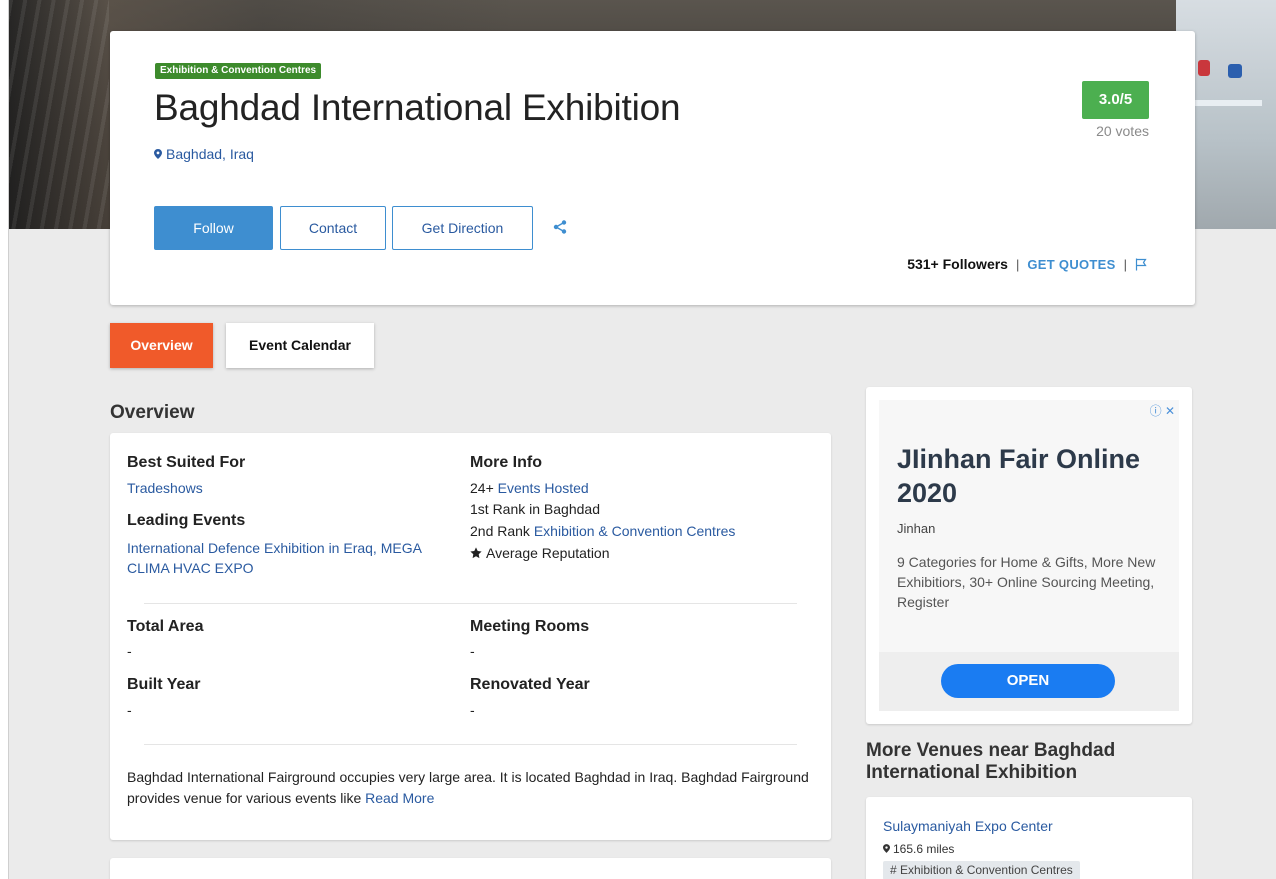  Describe the element at coordinates (924, 849) in the screenshot. I see `distance-text: 165.6 miles` at that location.